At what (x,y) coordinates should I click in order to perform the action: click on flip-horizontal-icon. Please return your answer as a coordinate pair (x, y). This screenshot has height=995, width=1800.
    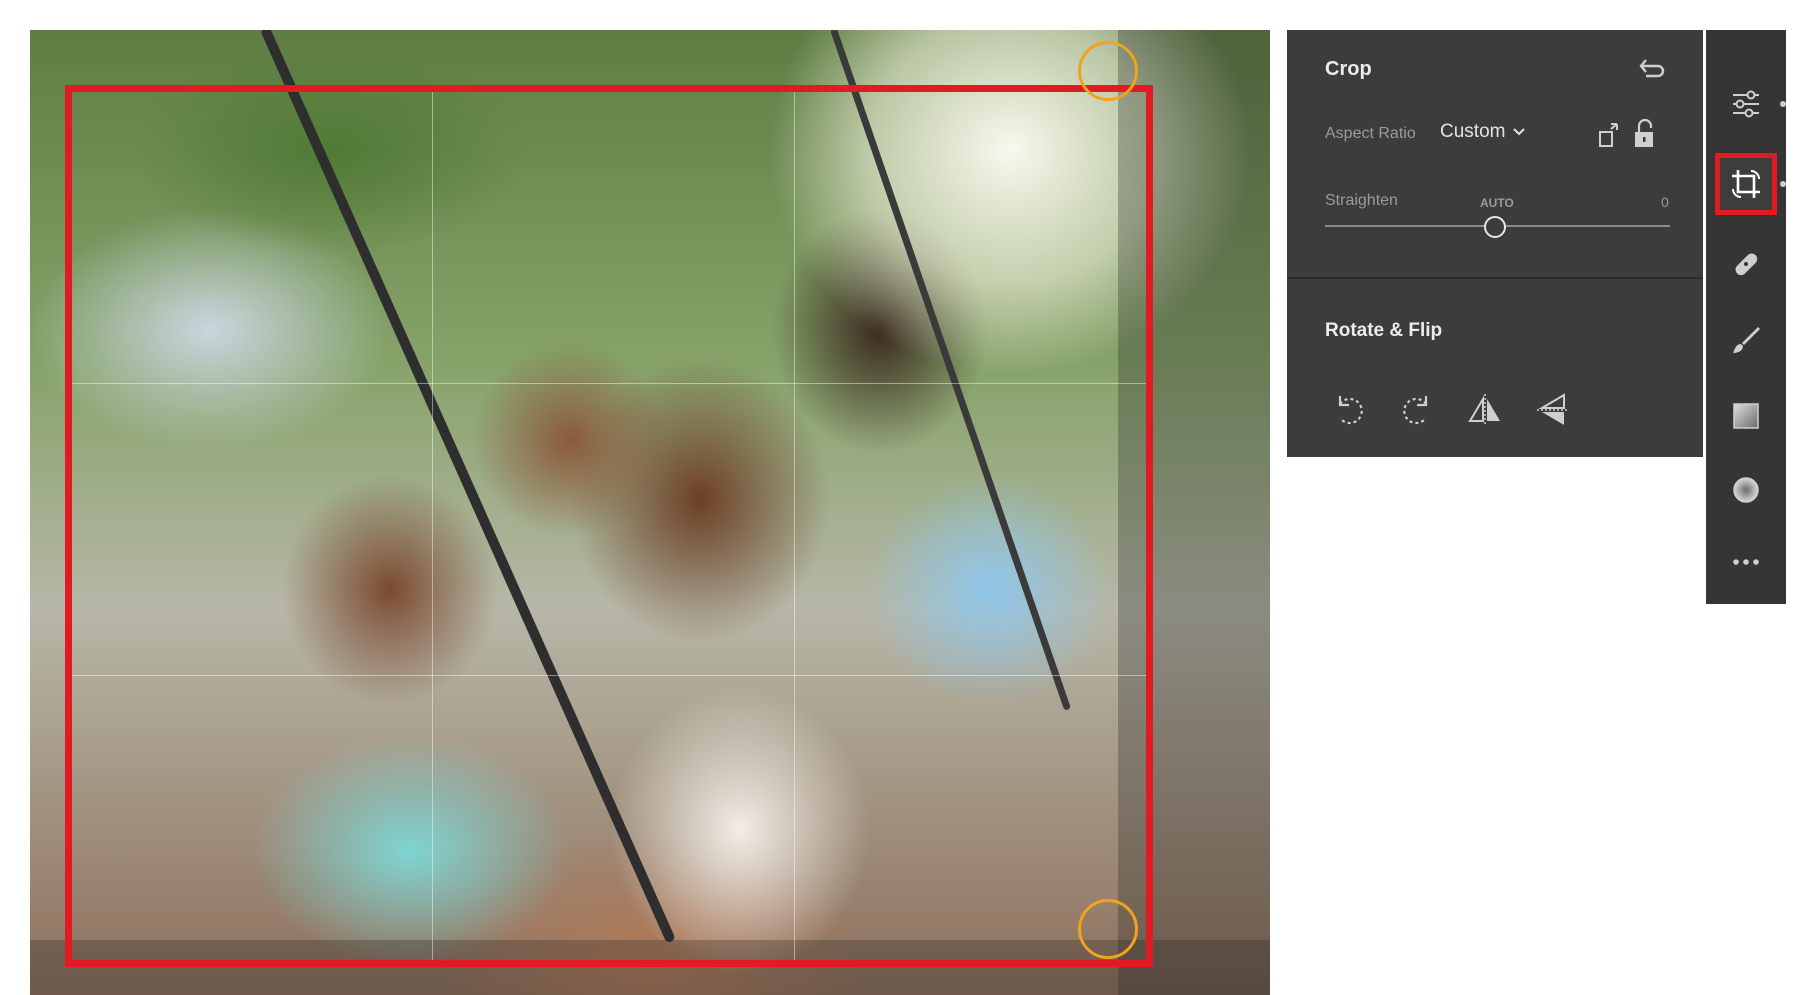
    Looking at the image, I should click on (1485, 410).